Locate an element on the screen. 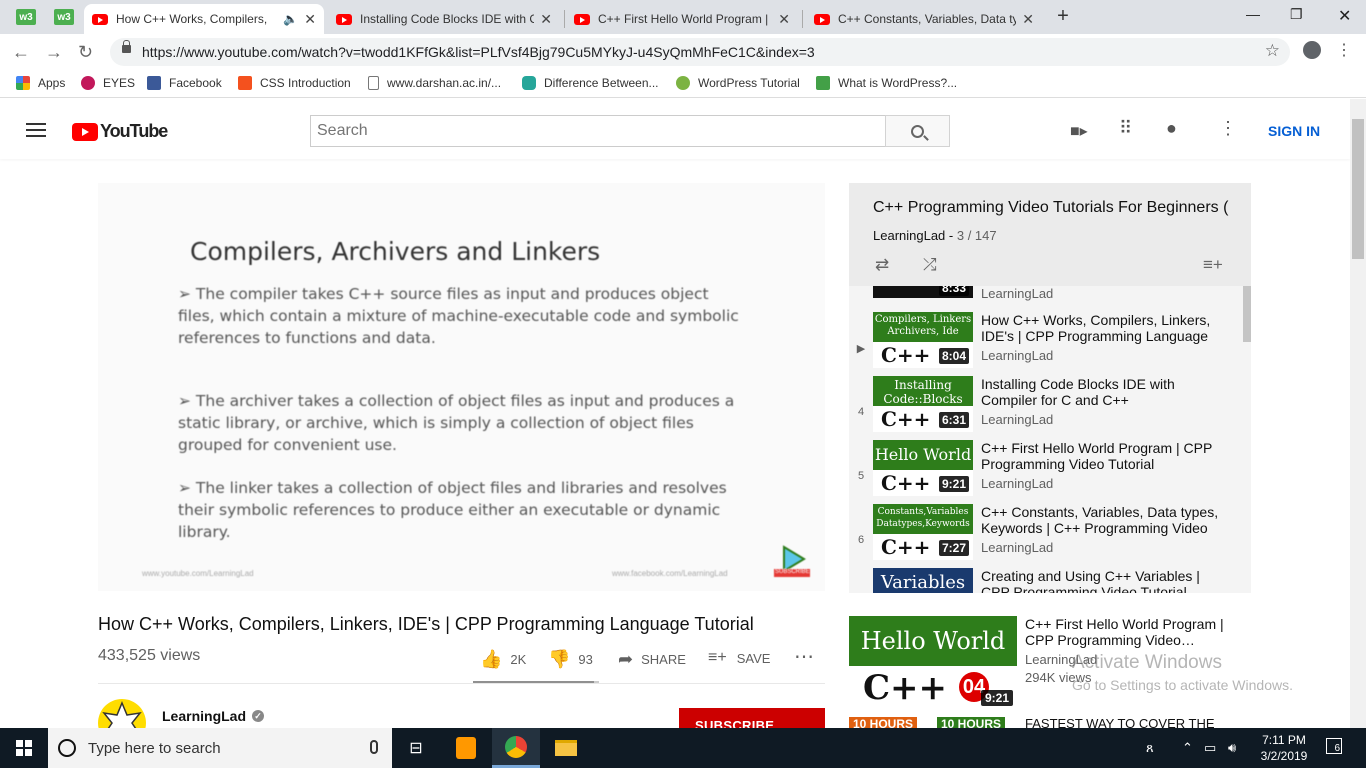 Image resolution: width=1366 pixels, height=768 pixels. task-view-icon: ⊟ is located at coordinates (416, 748).